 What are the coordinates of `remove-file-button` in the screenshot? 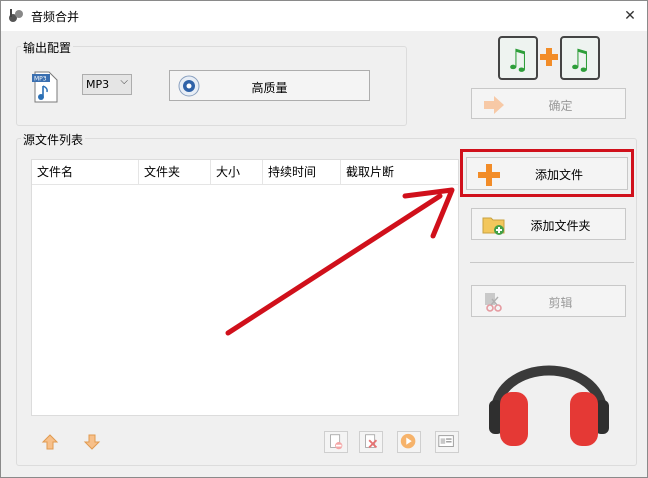 It's located at (336, 442).